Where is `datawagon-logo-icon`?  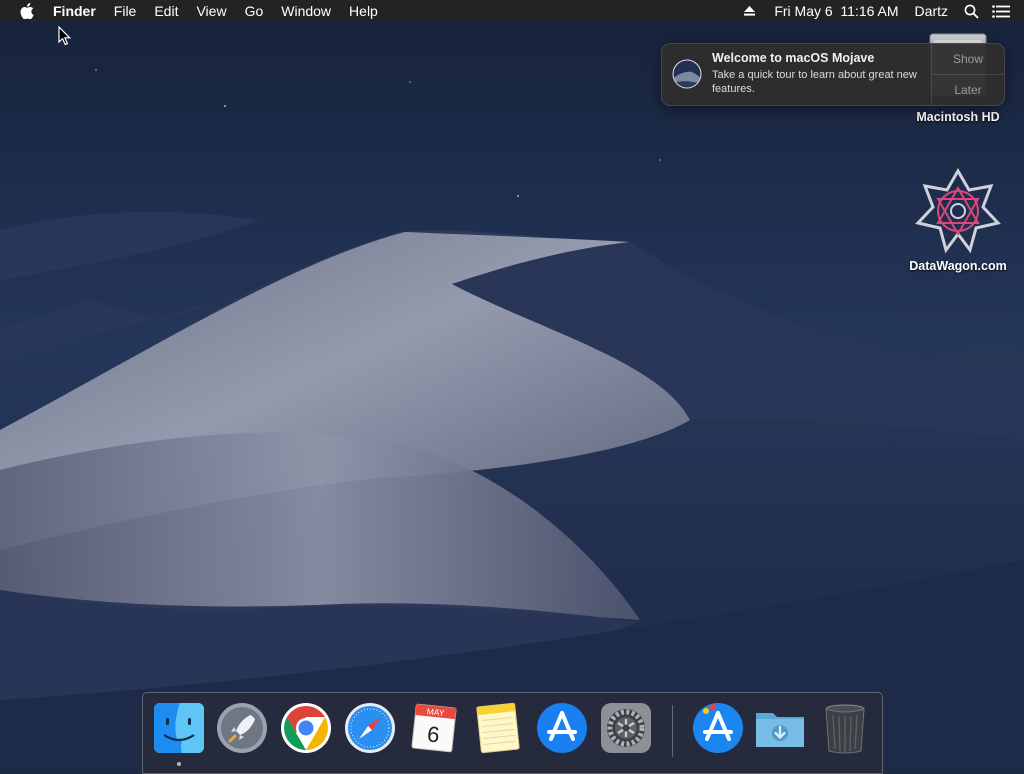
datawagon-logo-icon is located at coordinates (958, 211).